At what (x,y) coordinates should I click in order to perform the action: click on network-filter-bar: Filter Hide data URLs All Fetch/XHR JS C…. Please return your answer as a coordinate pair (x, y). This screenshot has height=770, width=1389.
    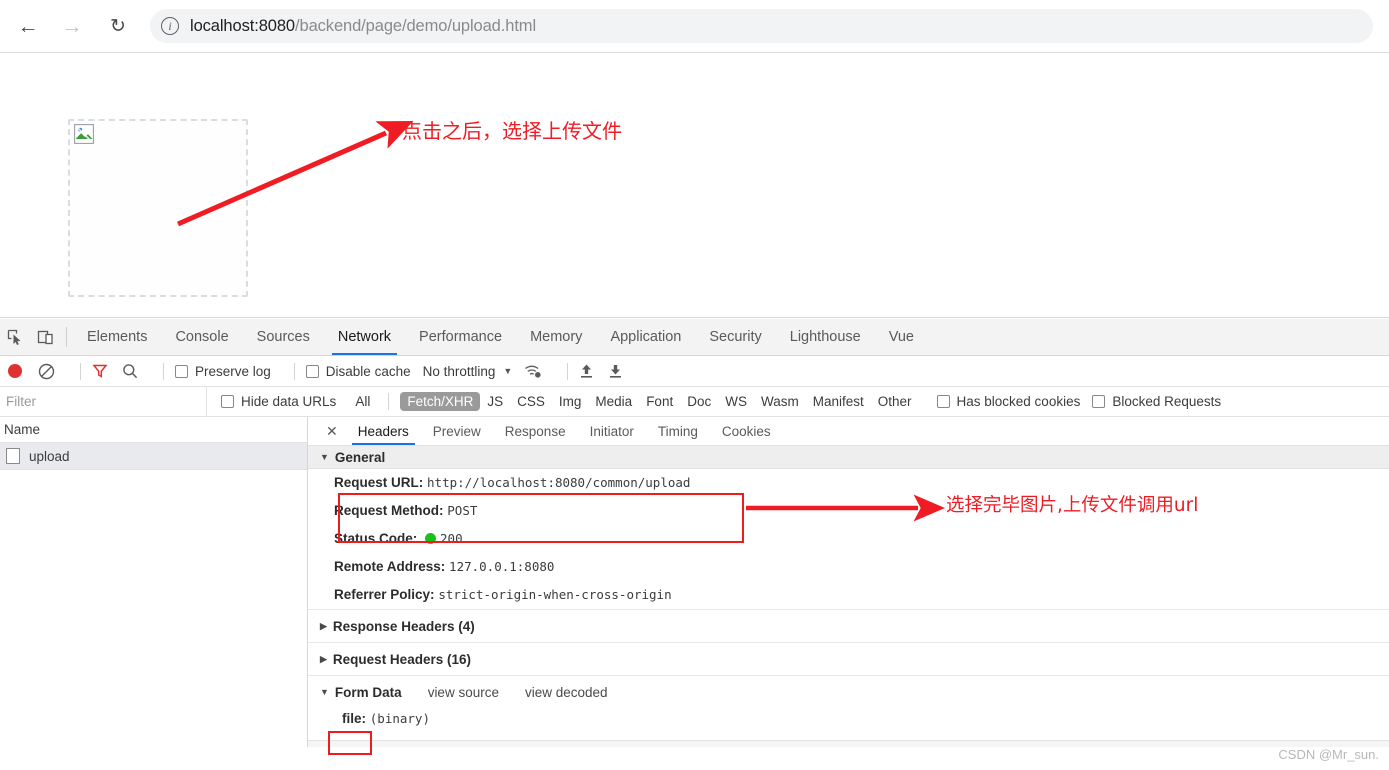
    Looking at the image, I should click on (694, 401).